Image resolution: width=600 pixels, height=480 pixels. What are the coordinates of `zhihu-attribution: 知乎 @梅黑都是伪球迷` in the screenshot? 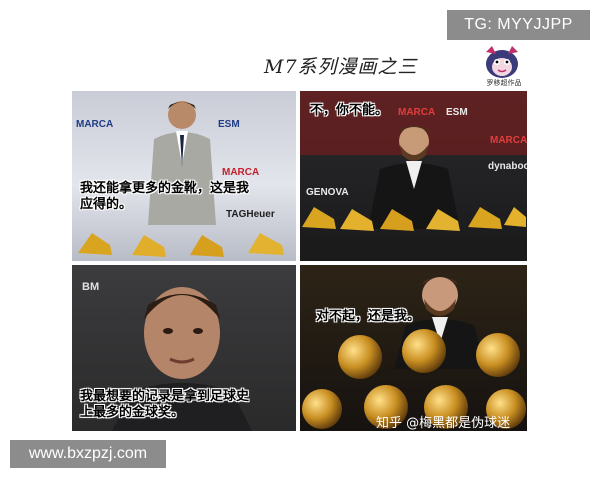 It's located at (443, 423).